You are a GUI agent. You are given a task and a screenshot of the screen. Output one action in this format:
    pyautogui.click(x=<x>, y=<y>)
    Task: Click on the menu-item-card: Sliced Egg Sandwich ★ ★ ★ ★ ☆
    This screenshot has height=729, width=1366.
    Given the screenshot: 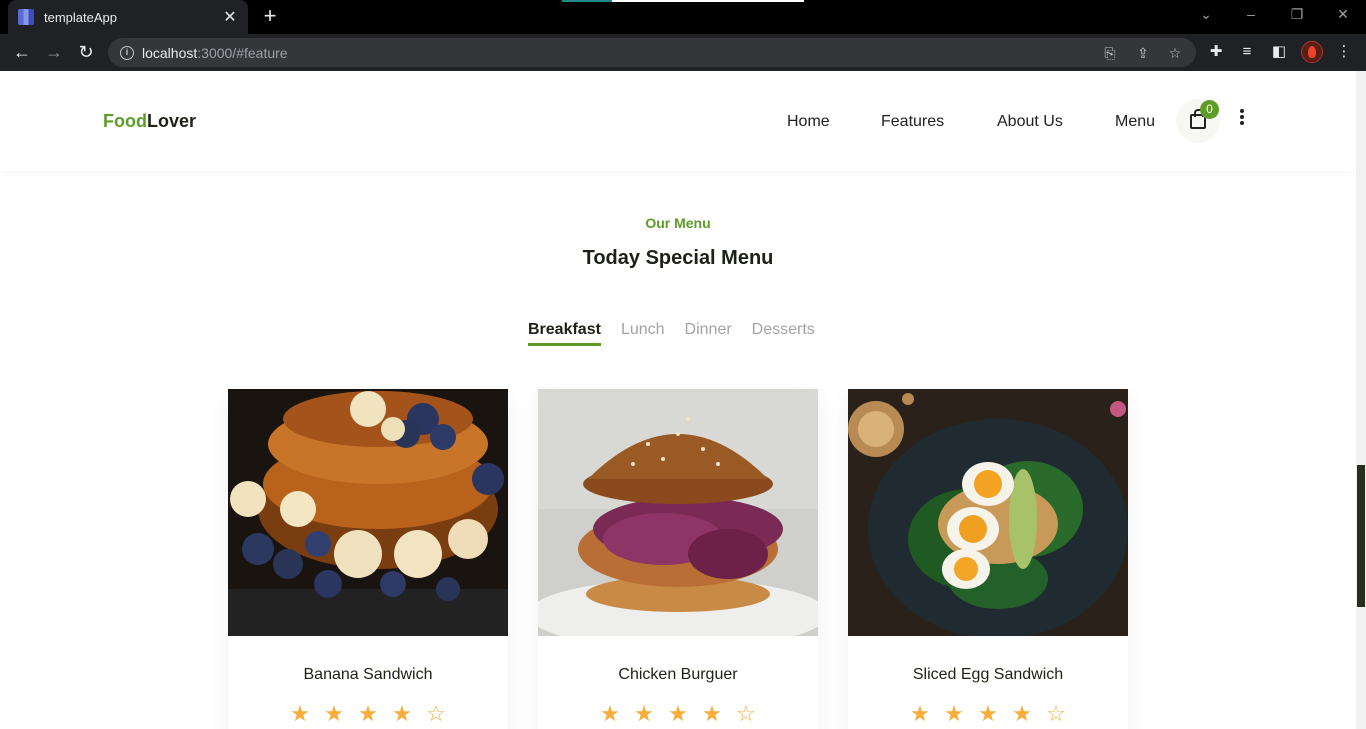 What is the action you would take?
    pyautogui.click(x=988, y=559)
    